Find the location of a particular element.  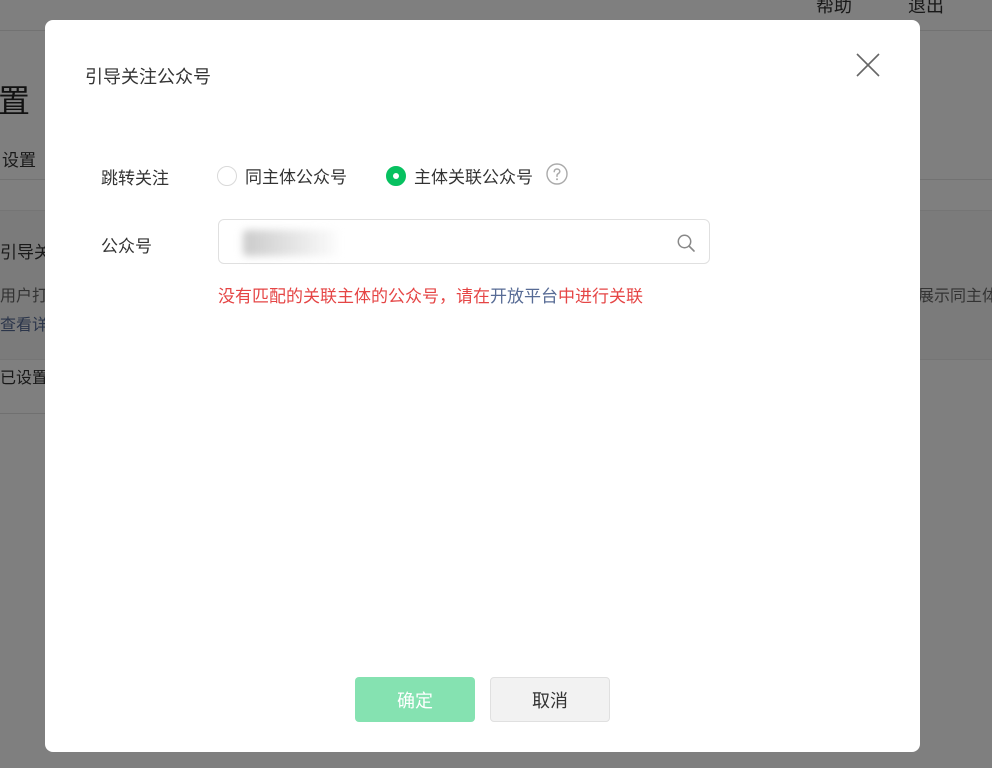

confirm-button: 确定 is located at coordinates (415, 699).